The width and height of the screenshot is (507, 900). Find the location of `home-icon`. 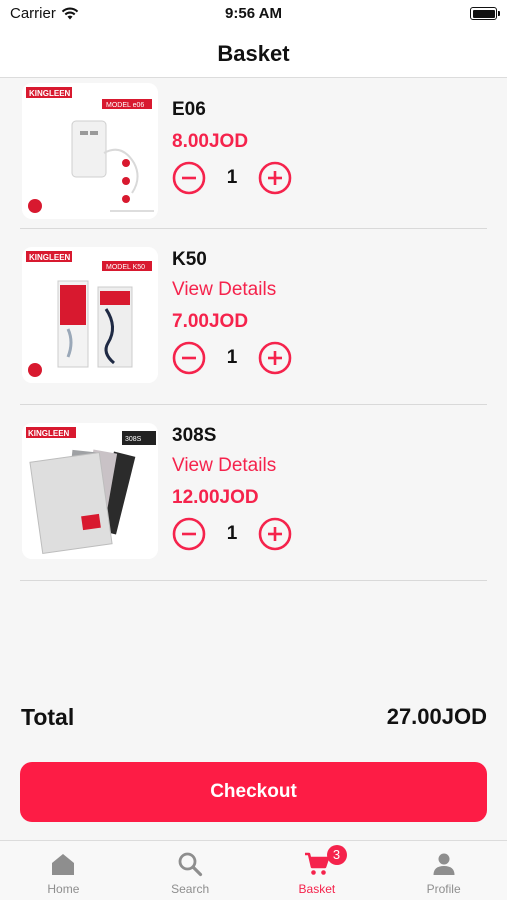

home-icon is located at coordinates (63, 864).